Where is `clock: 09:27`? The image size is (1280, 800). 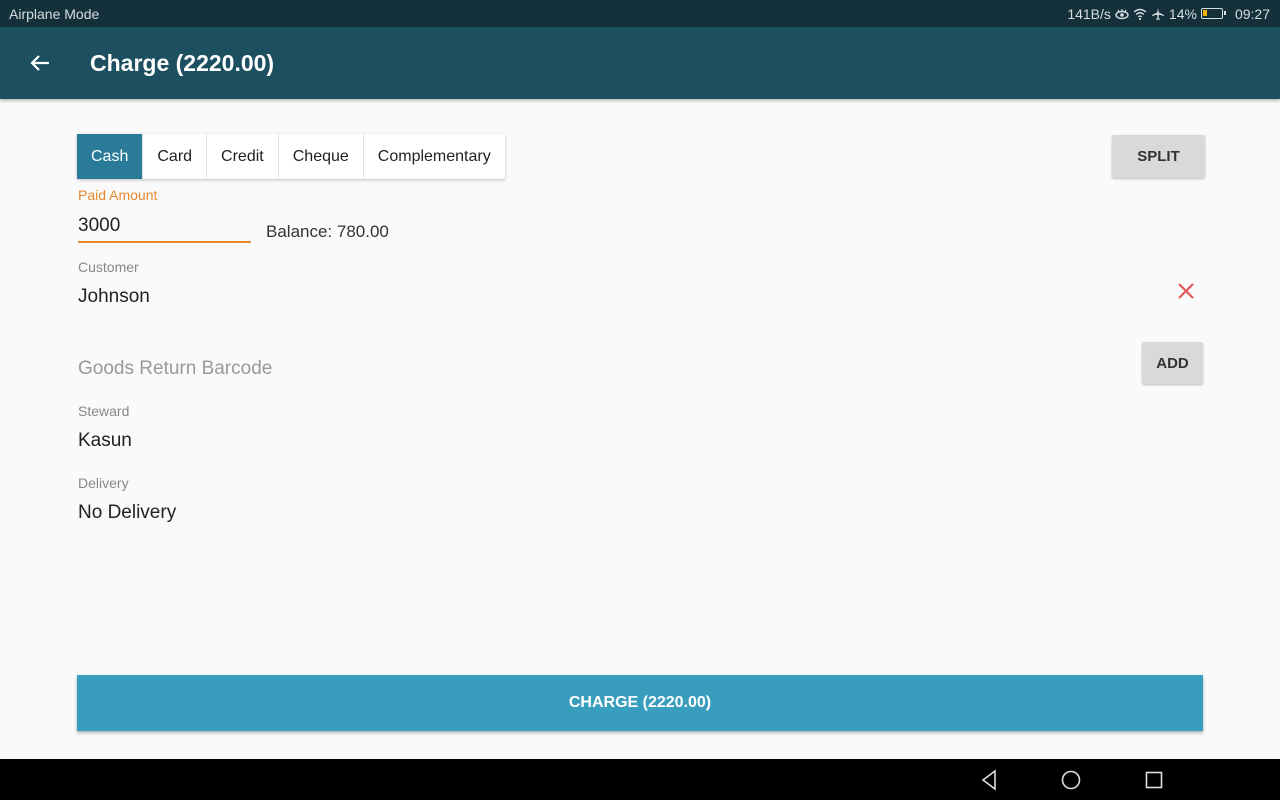
clock: 09:27 is located at coordinates (1252, 13).